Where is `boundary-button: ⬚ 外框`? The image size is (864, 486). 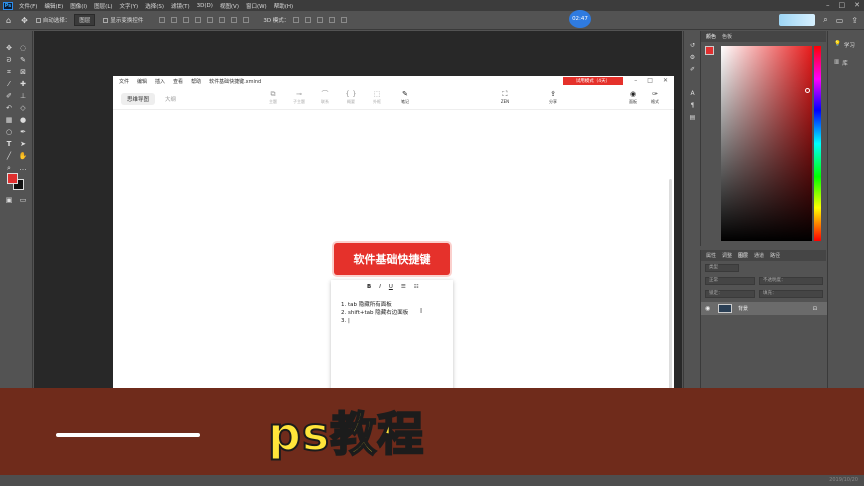 boundary-button: ⬚ 外框 is located at coordinates (377, 97).